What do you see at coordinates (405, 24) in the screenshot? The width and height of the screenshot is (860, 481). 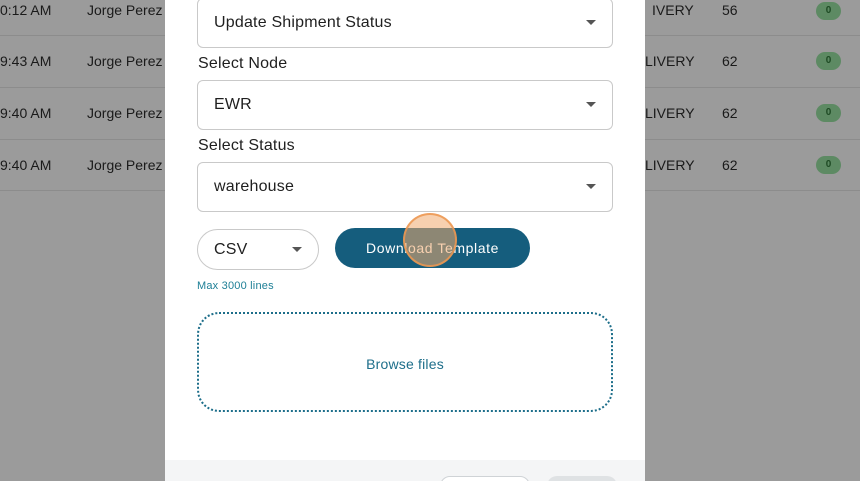 I see `action-select: Update Shipment Status` at bounding box center [405, 24].